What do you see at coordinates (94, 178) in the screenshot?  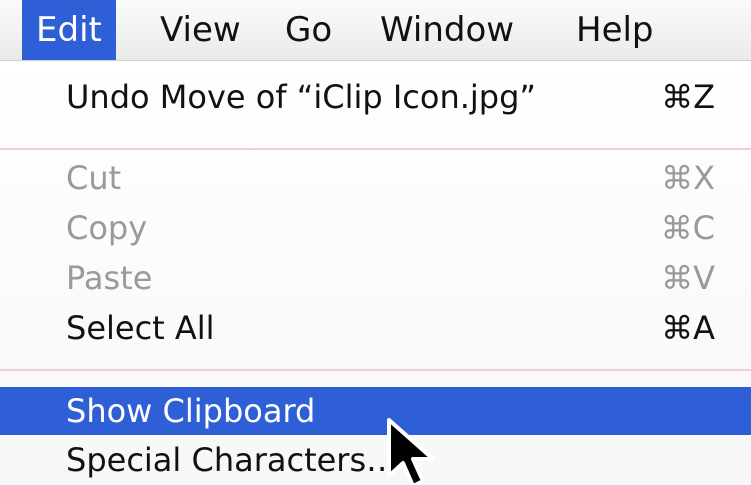 I see `menu-item-label: Cut` at bounding box center [94, 178].